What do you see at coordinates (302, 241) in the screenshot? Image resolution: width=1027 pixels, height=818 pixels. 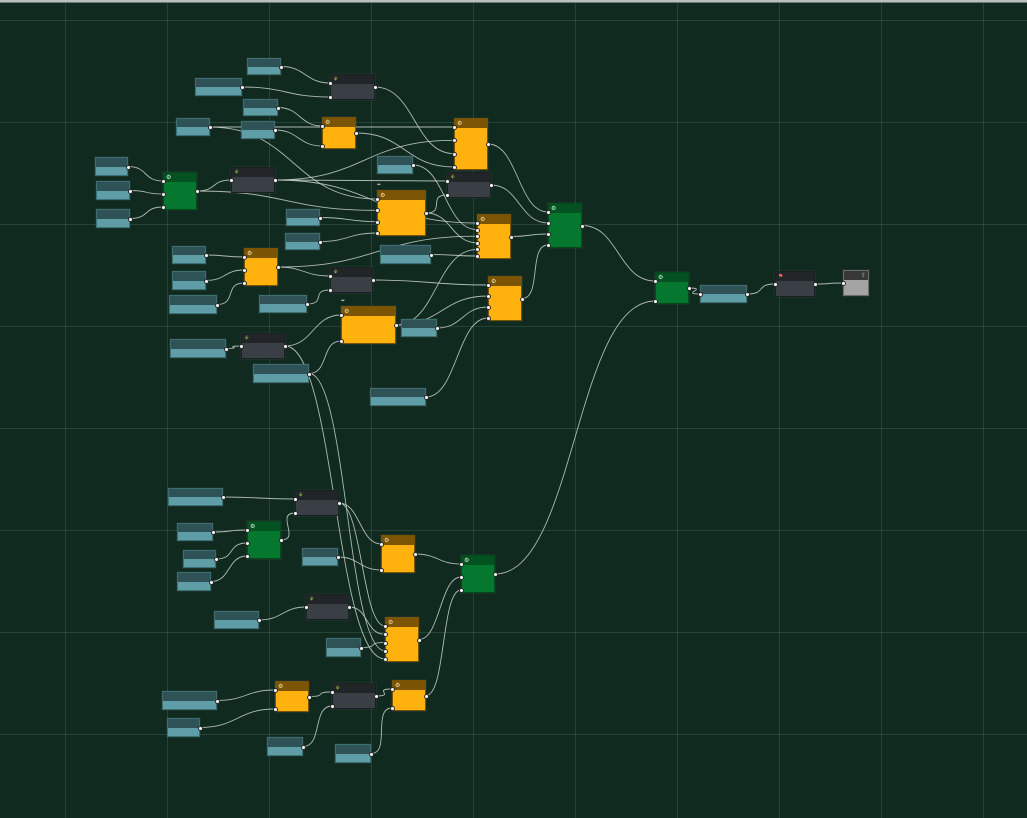 I see `input-node-i10` at bounding box center [302, 241].